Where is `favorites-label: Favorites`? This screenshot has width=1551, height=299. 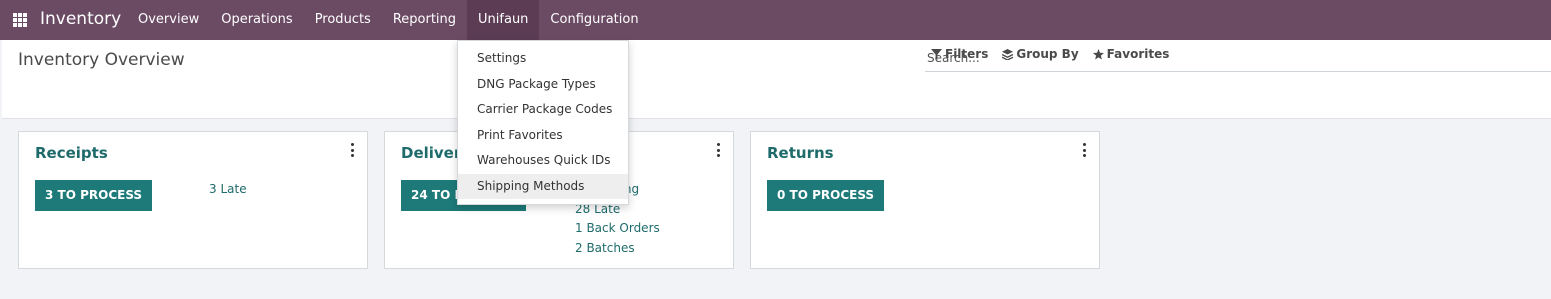
favorites-label: Favorites is located at coordinates (1138, 54).